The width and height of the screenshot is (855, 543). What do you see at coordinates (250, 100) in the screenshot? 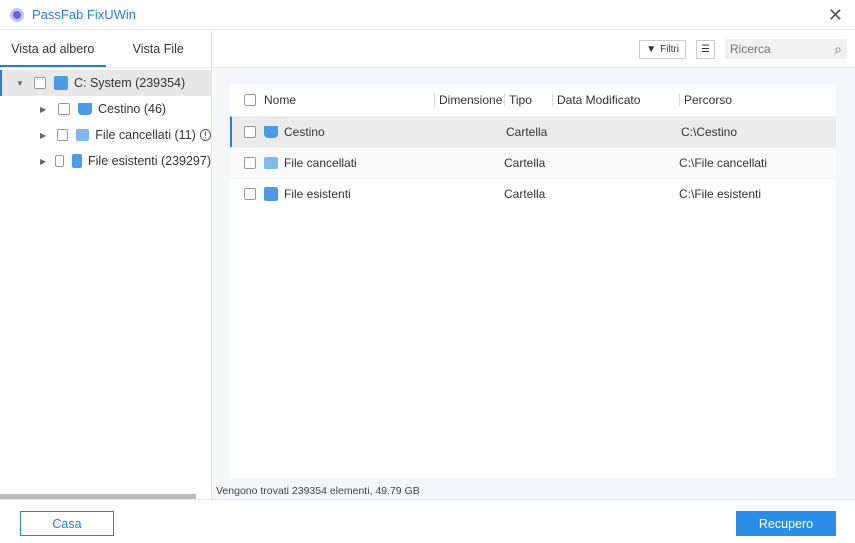
I see `select-all-checkbox` at bounding box center [250, 100].